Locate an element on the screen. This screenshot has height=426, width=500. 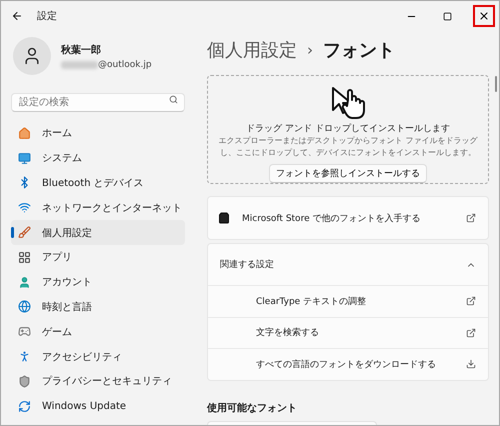
close-icon is located at coordinates (484, 16).